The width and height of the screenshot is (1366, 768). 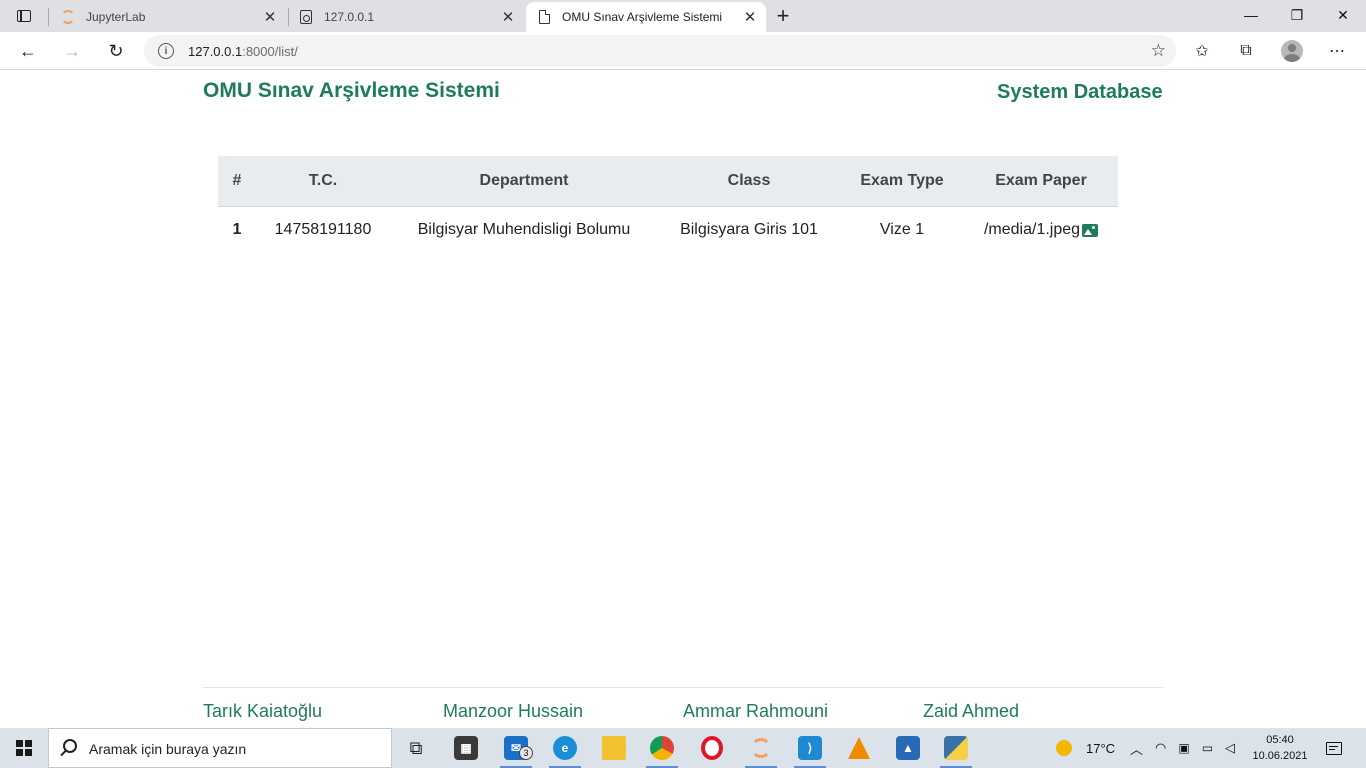 I want to click on window-controls: — ❐ ✕, so click(x=1297, y=15).